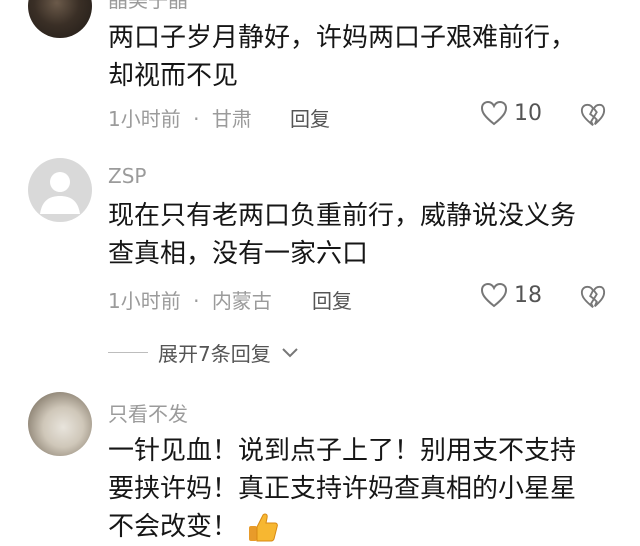 This screenshot has width=640, height=546. I want to click on username: 晶美子晶, so click(148, 6).